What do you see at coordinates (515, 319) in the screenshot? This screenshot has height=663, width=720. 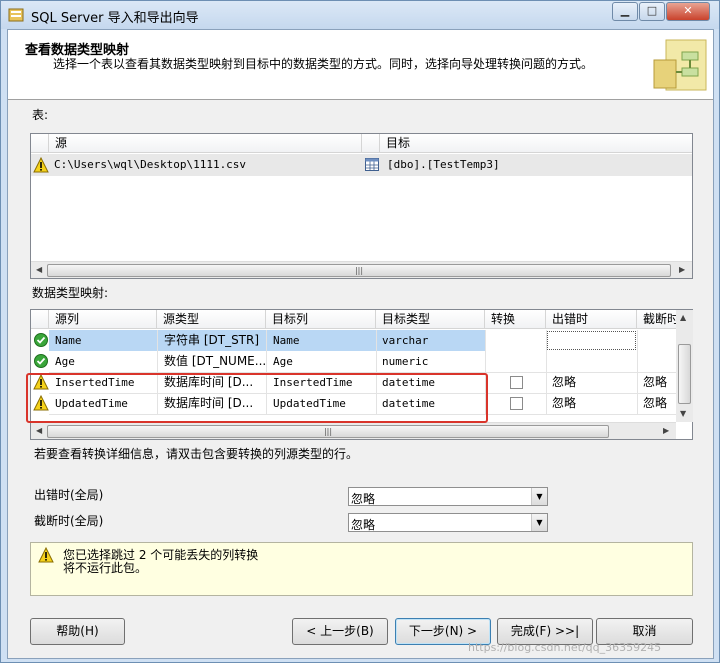 I see `mapping-header-convert: 转换` at bounding box center [515, 319].